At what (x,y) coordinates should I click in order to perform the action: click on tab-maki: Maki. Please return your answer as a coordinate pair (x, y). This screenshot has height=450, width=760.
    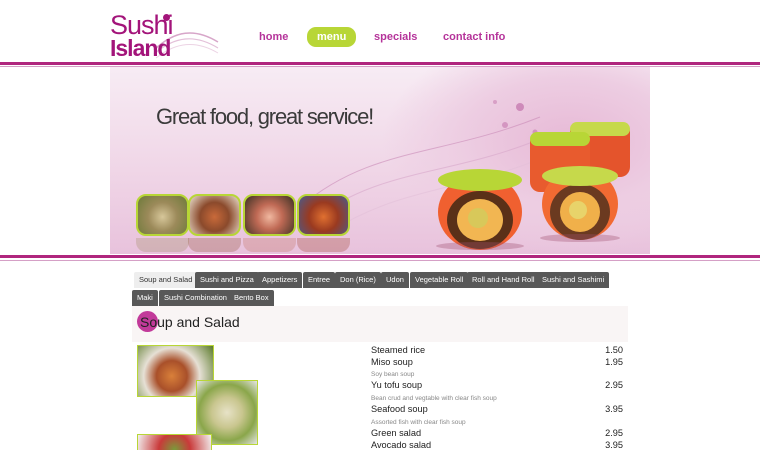
    Looking at the image, I should click on (145, 298).